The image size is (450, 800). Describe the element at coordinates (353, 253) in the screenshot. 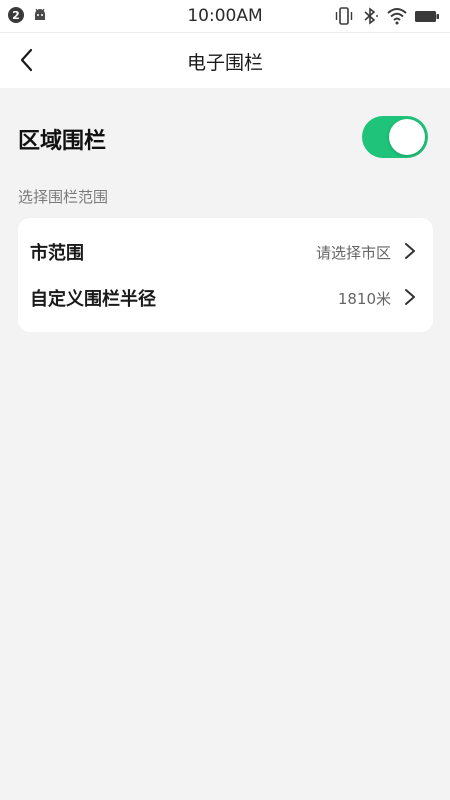

I see `row-value: 请选择市区` at that location.